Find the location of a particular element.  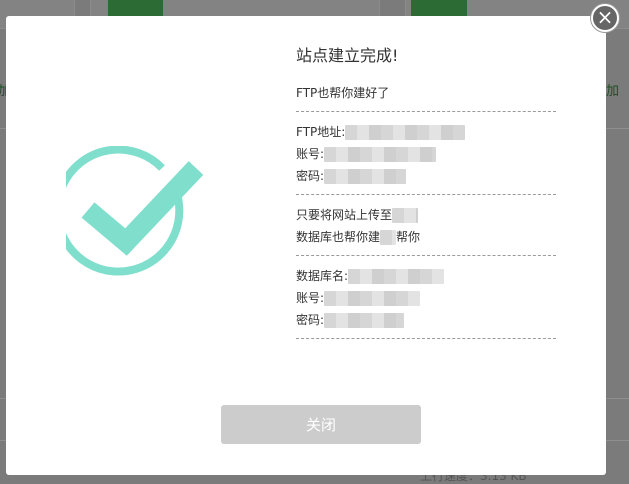

ftp-password-label: 密码: is located at coordinates (310, 176).